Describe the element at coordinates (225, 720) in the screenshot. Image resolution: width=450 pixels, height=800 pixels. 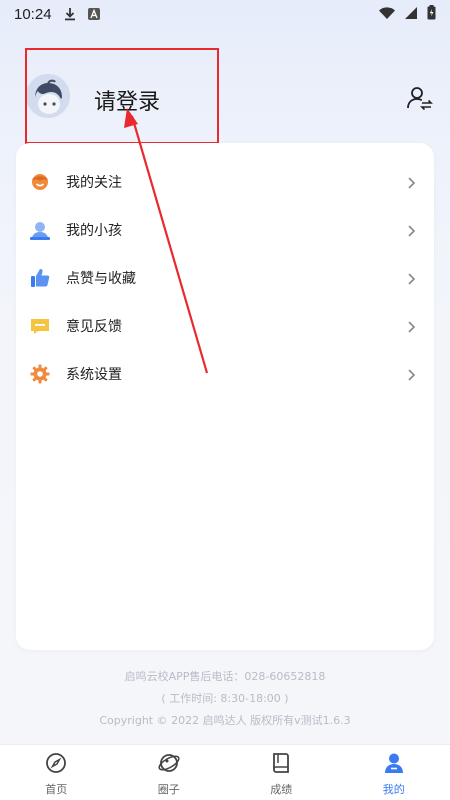
I see `copyright-text: Copyright © 2022 启鸣达人 版权所有v测试1.6.3` at that location.